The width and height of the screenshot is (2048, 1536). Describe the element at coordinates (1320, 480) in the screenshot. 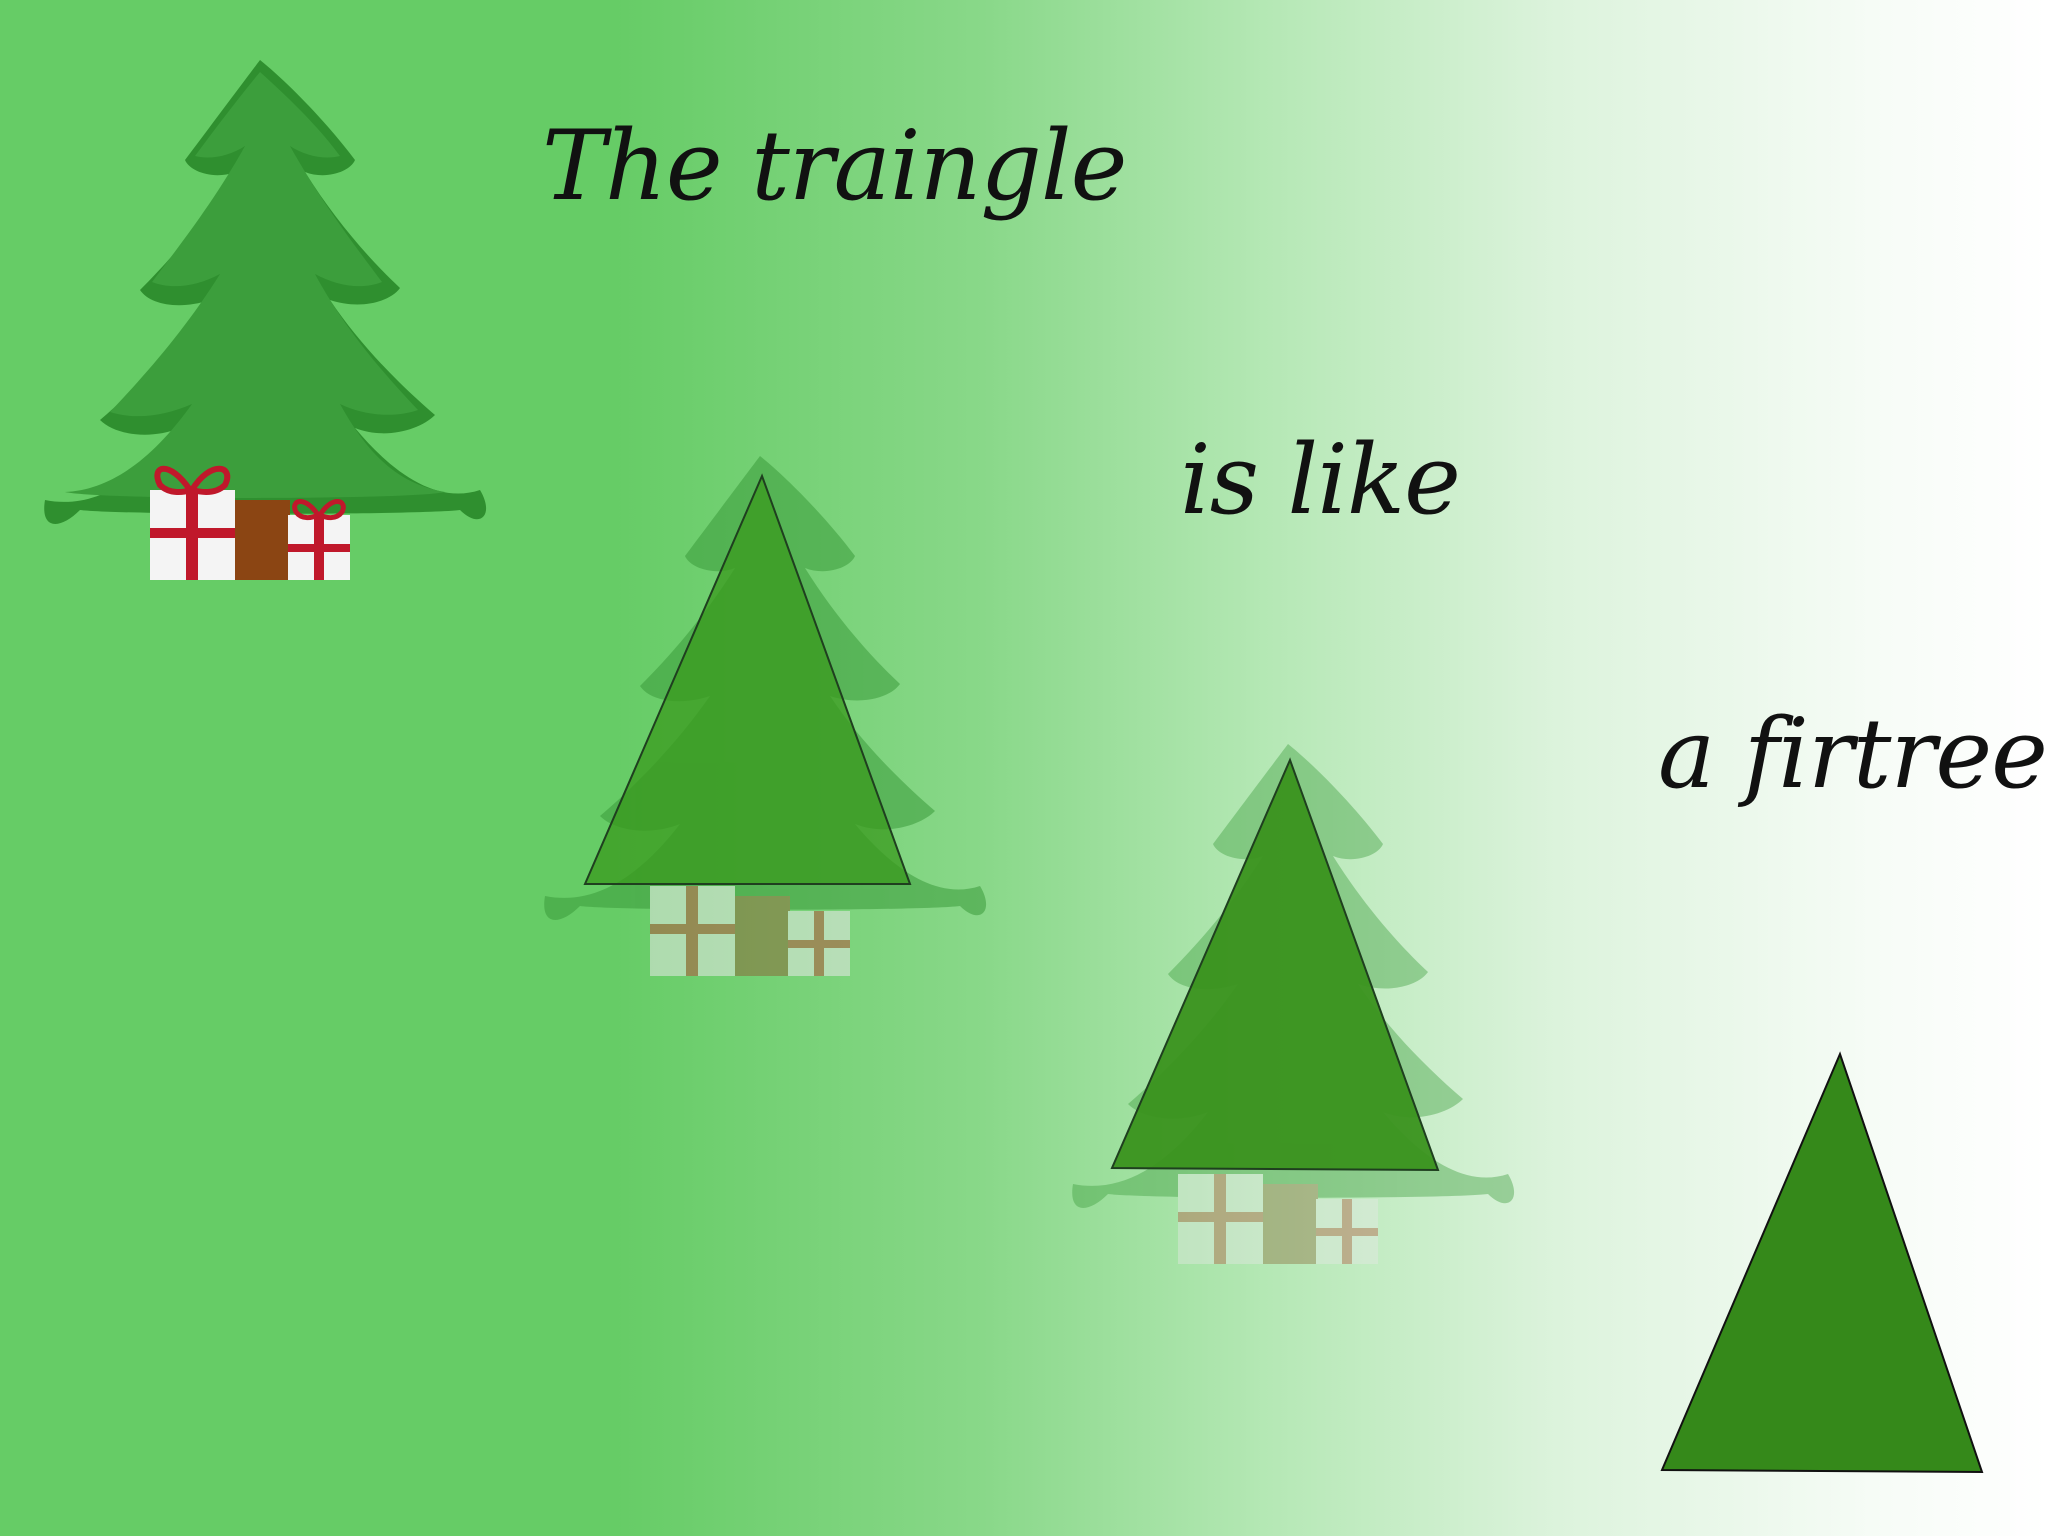

I see `caption-is-like: is like` at that location.